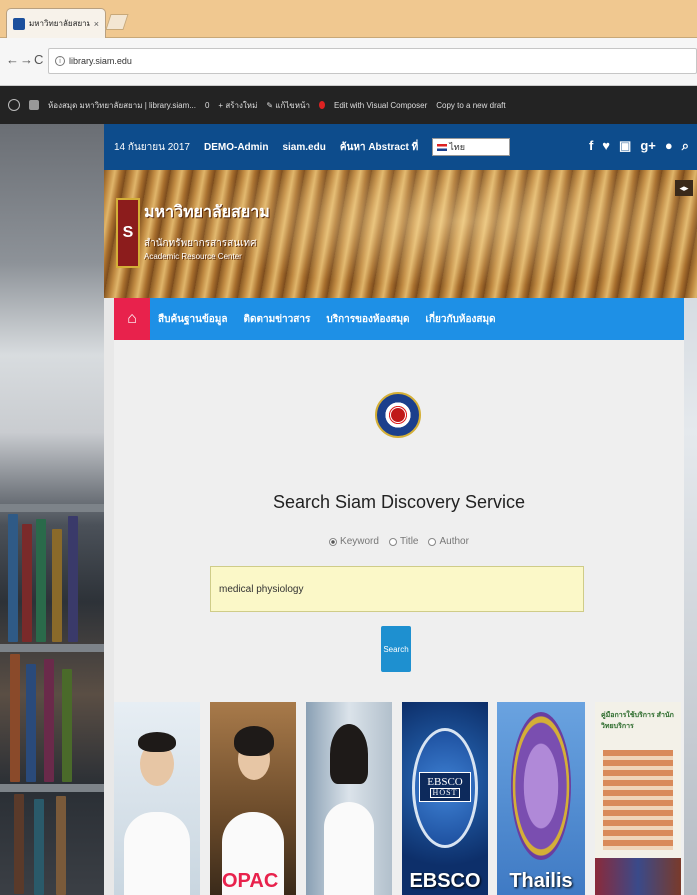 Image resolution: width=697 pixels, height=895 pixels. Describe the element at coordinates (541, 786) in the screenshot. I see `thailis-seal-icon` at that location.